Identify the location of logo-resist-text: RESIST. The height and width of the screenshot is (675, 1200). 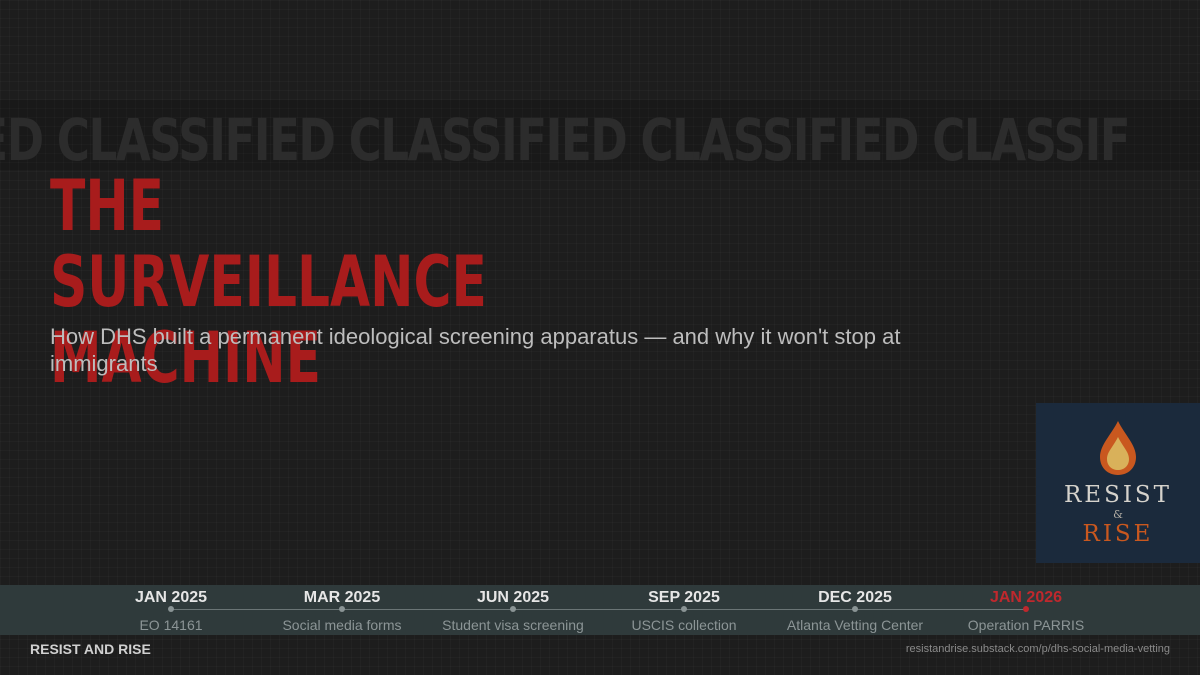
(1118, 495).